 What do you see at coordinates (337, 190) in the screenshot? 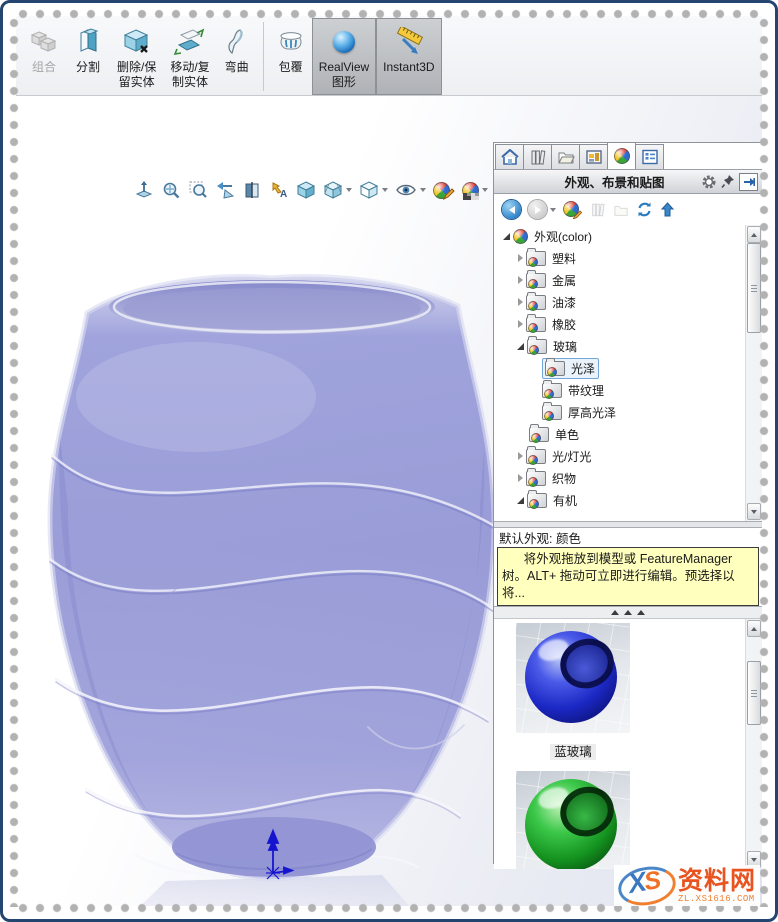
I see `display-style-icon` at bounding box center [337, 190].